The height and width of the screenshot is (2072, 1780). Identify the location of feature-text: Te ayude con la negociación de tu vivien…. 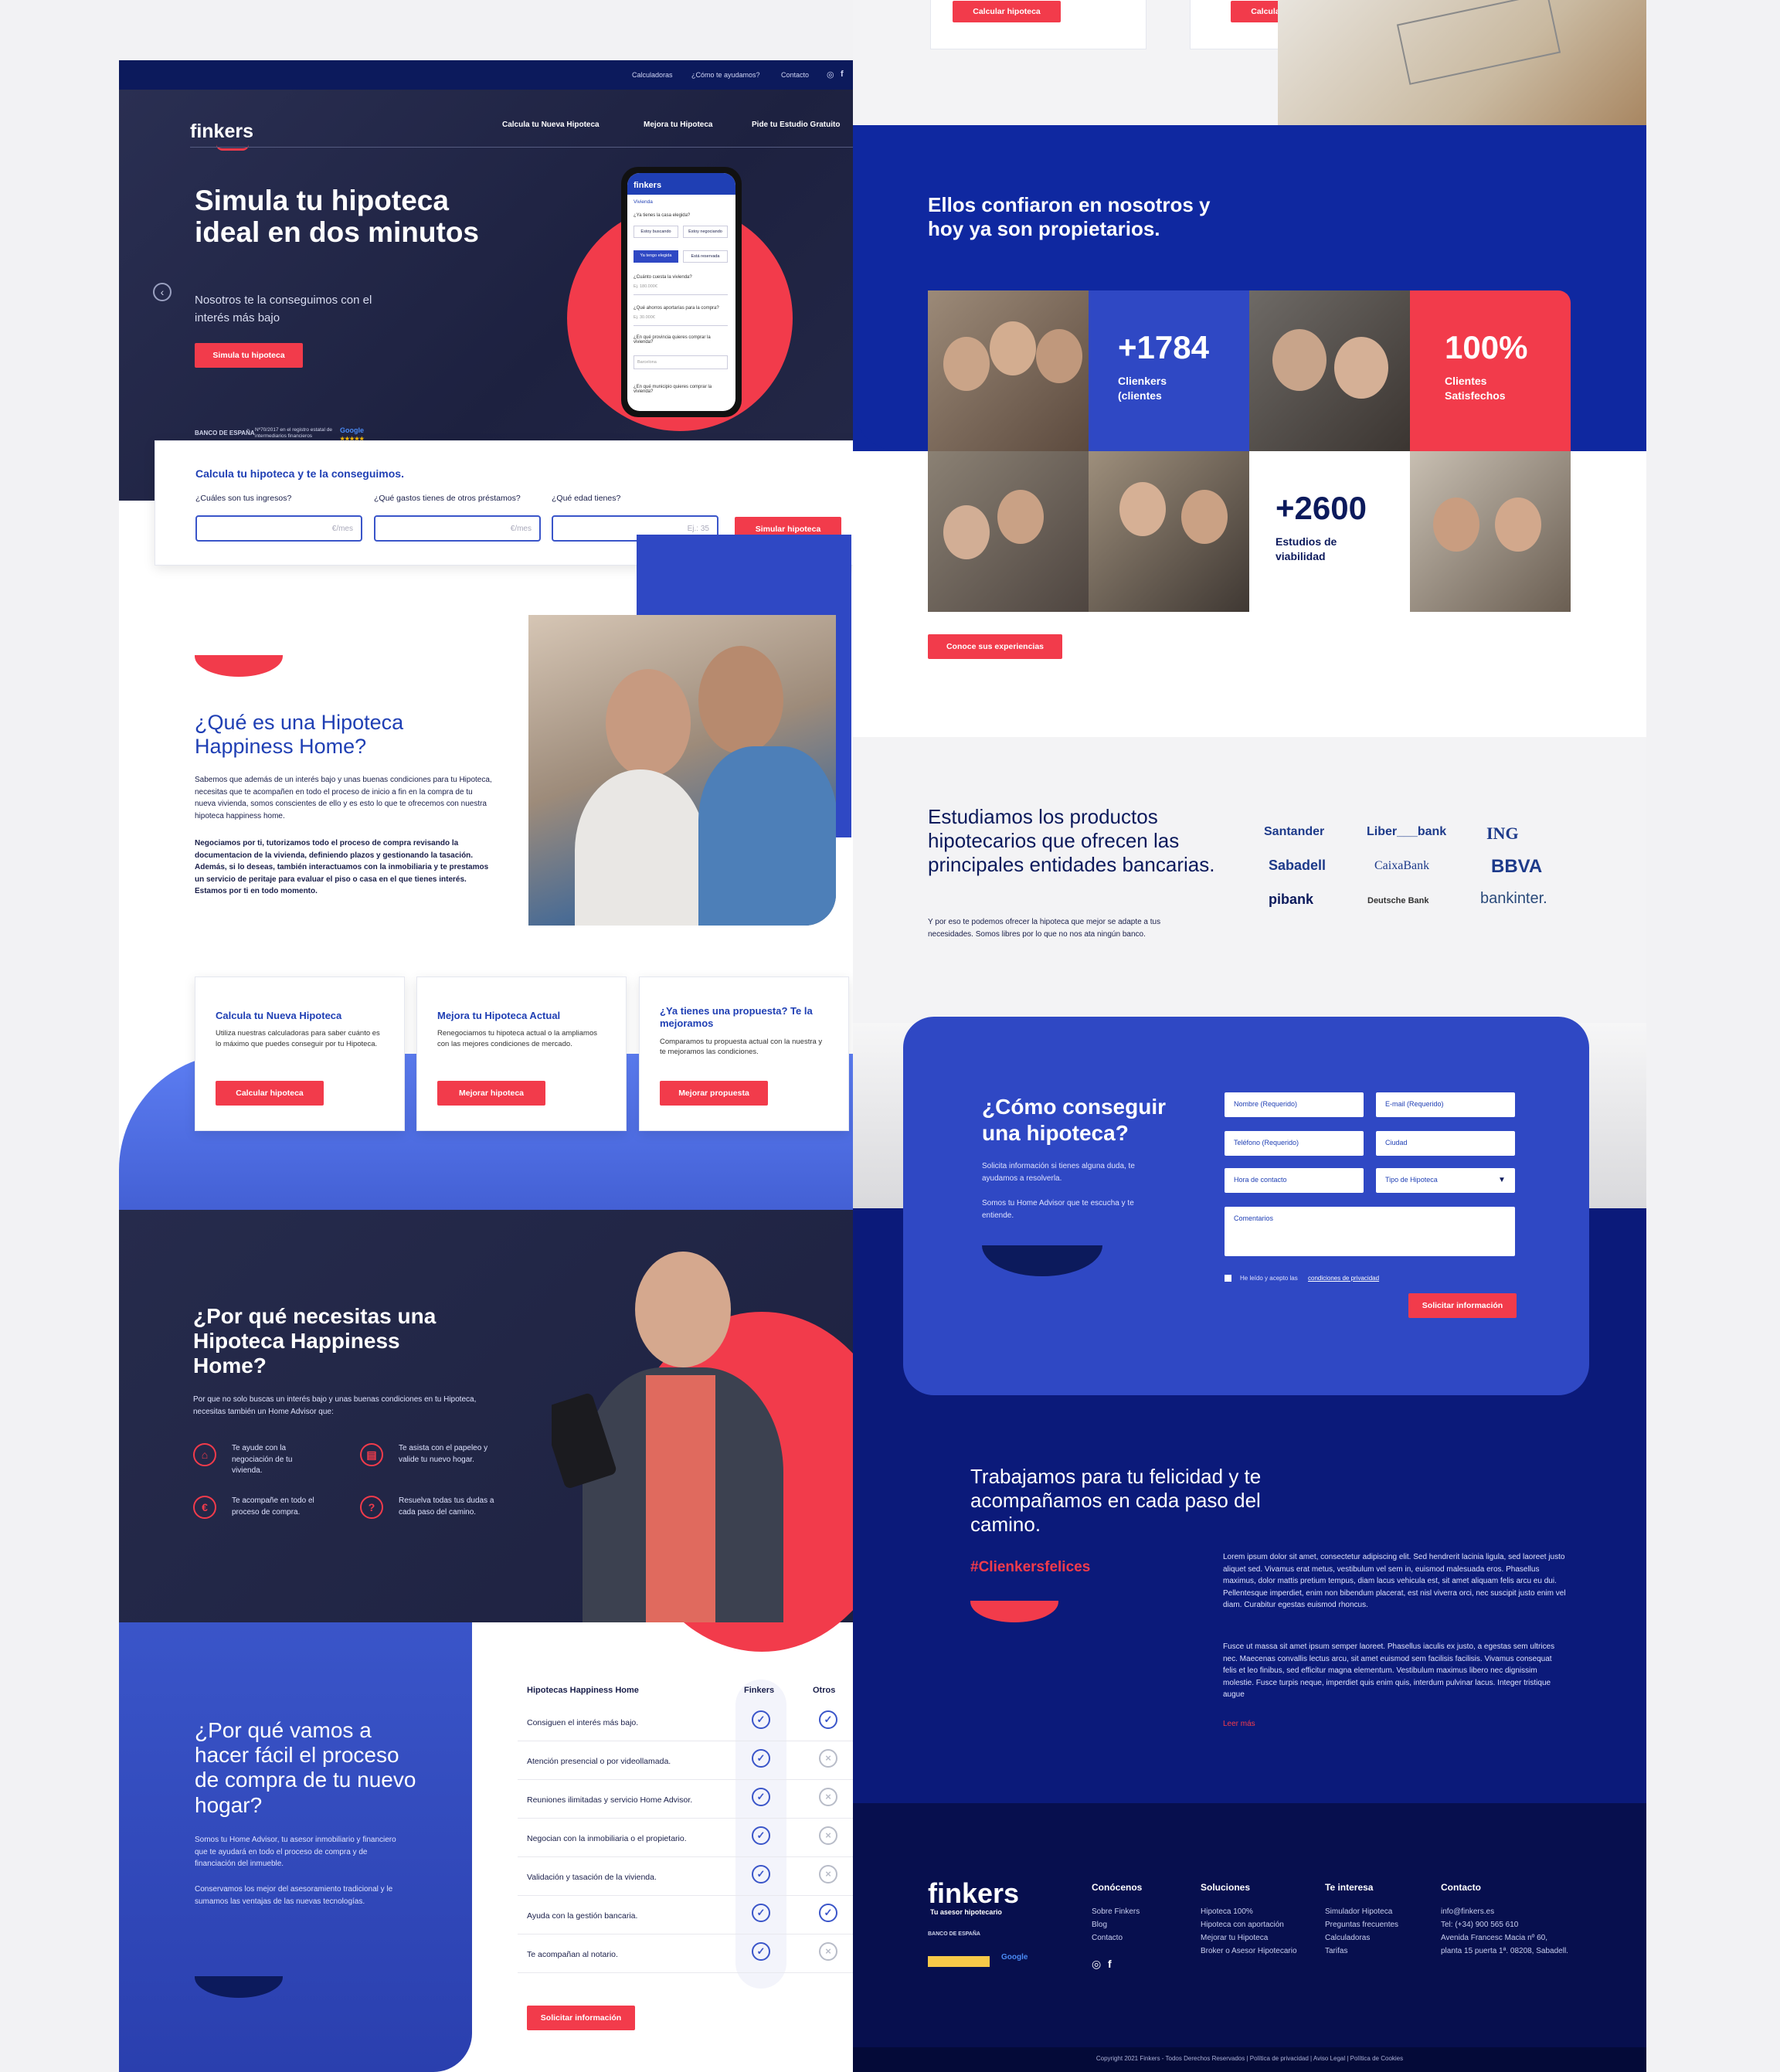
(262, 1459).